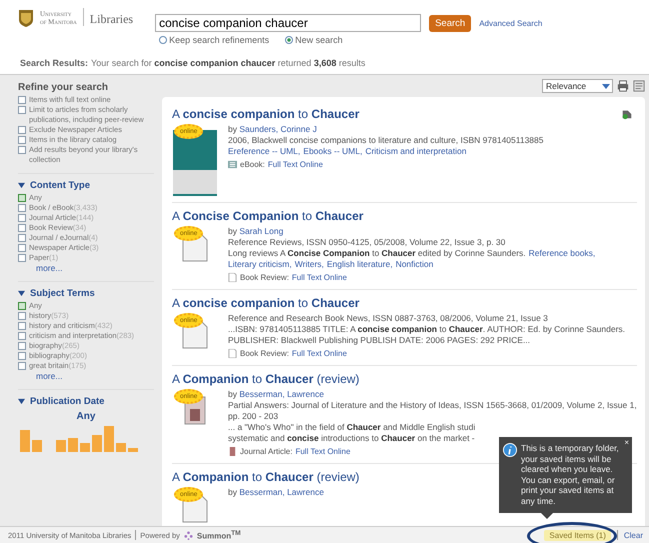 Image resolution: width=649 pixels, height=543 pixels. Describe the element at coordinates (288, 23) in the screenshot. I see `search-field: concise companion chaucer` at that location.